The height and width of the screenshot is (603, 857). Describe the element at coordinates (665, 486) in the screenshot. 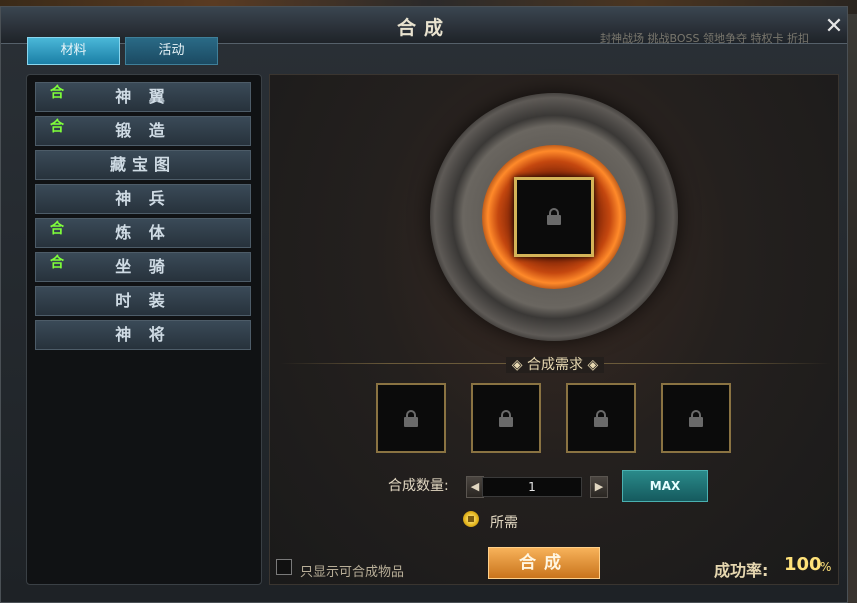

I see `max-quantity-button: MAX` at that location.